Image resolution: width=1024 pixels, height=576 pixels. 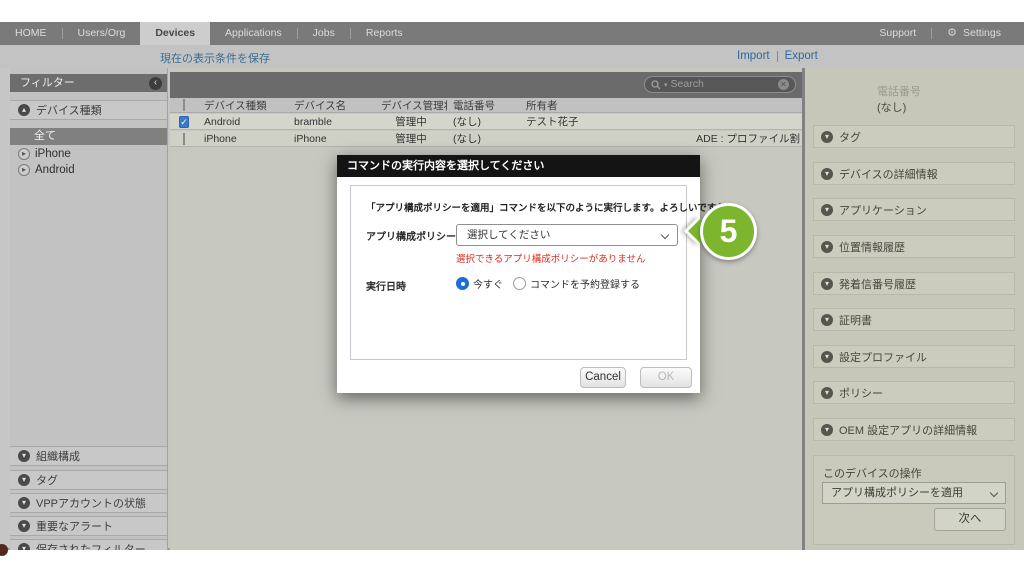 What do you see at coordinates (974, 33) in the screenshot?
I see `settings-link: ⚙ Settings` at bounding box center [974, 33].